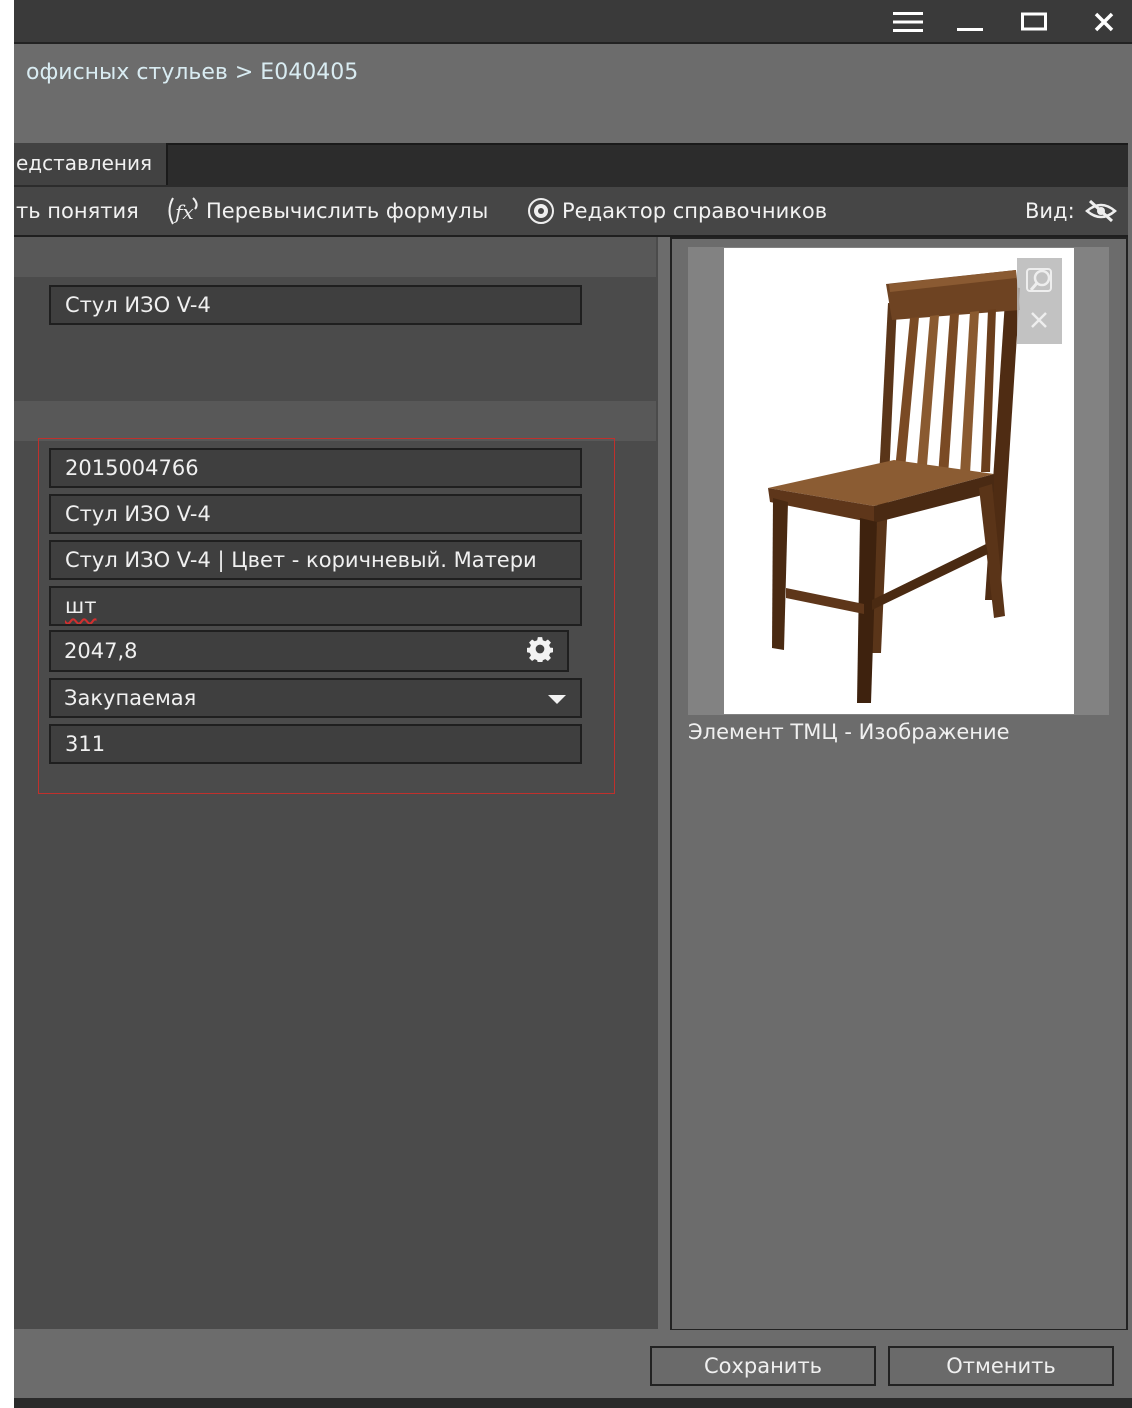 The height and width of the screenshot is (1408, 1132). I want to click on close-window-button, so click(1104, 22).